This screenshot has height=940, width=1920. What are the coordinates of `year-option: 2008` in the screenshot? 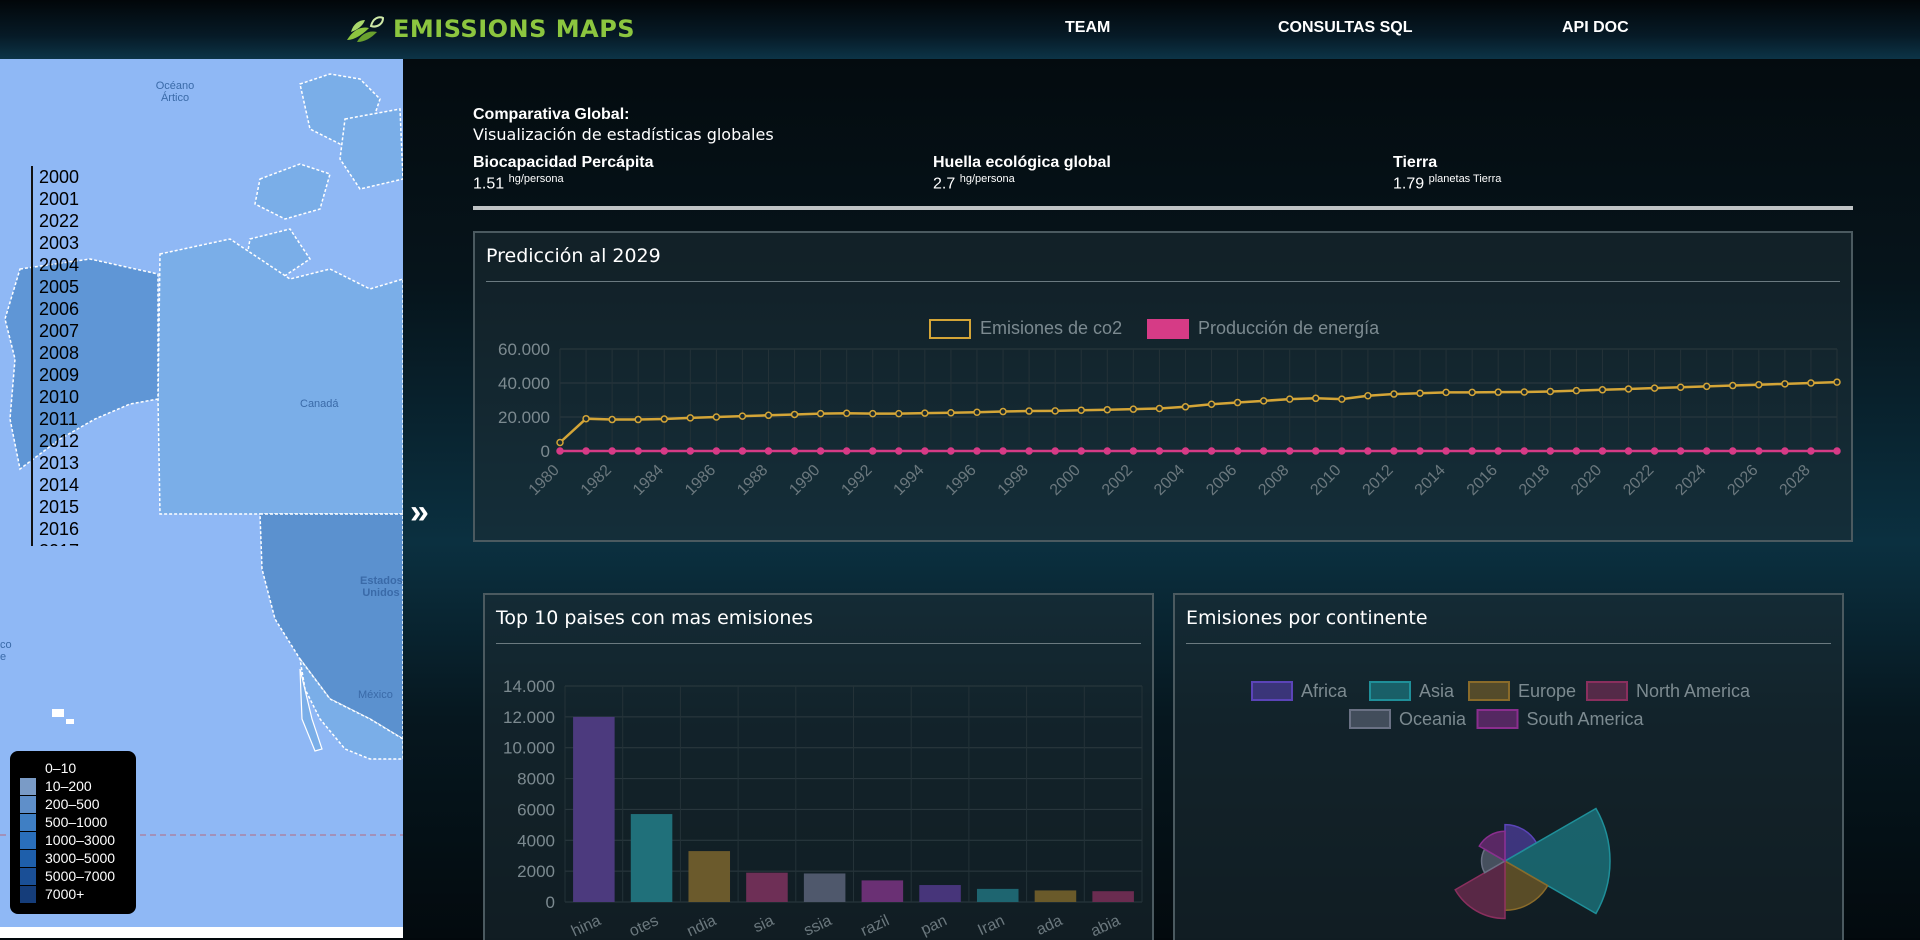 It's located at (63, 353).